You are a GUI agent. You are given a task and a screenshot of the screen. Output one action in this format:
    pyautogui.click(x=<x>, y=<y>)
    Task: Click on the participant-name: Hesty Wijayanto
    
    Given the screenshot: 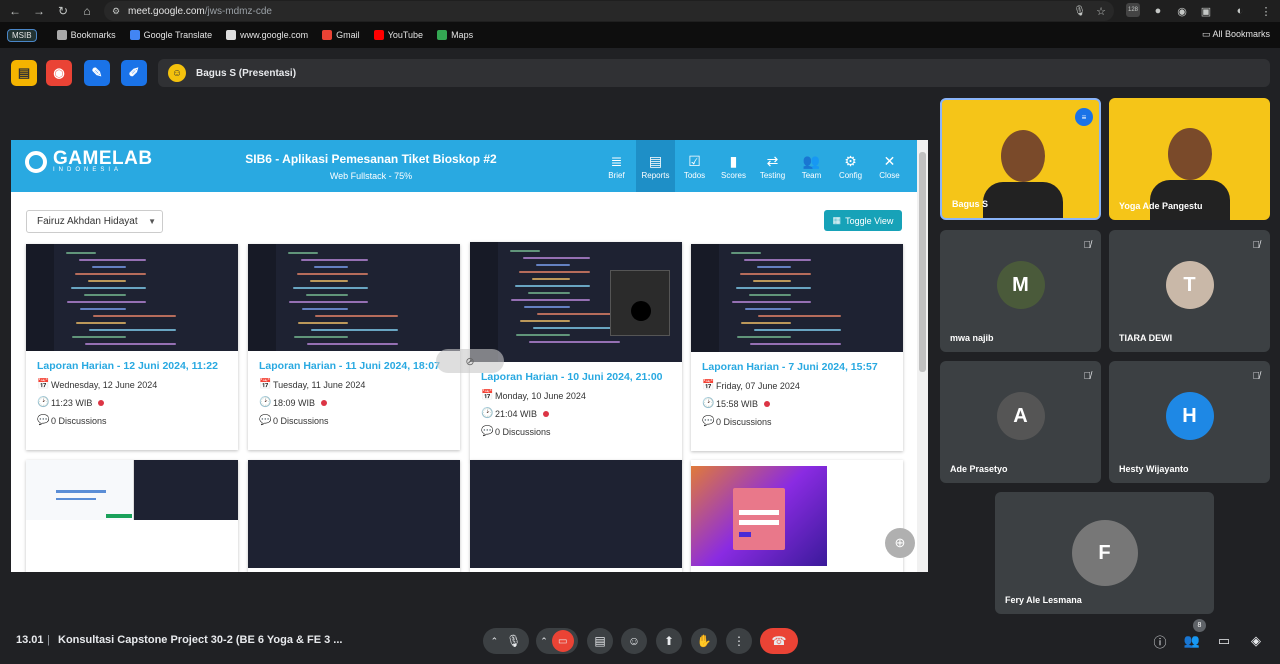 What is the action you would take?
    pyautogui.click(x=1154, y=469)
    